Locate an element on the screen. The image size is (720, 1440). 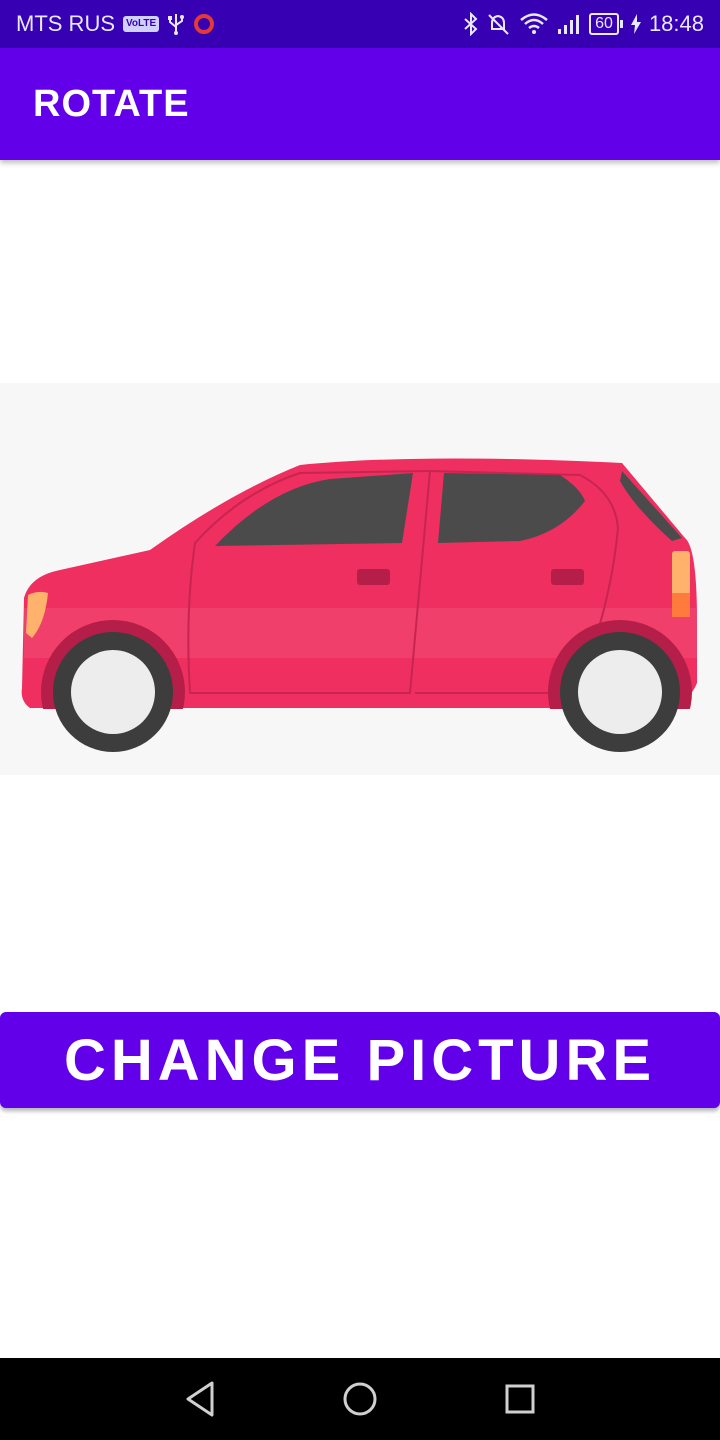
status-bar: MTS RUS VoLTE 60 18:48 is located at coordinates (360, 24).